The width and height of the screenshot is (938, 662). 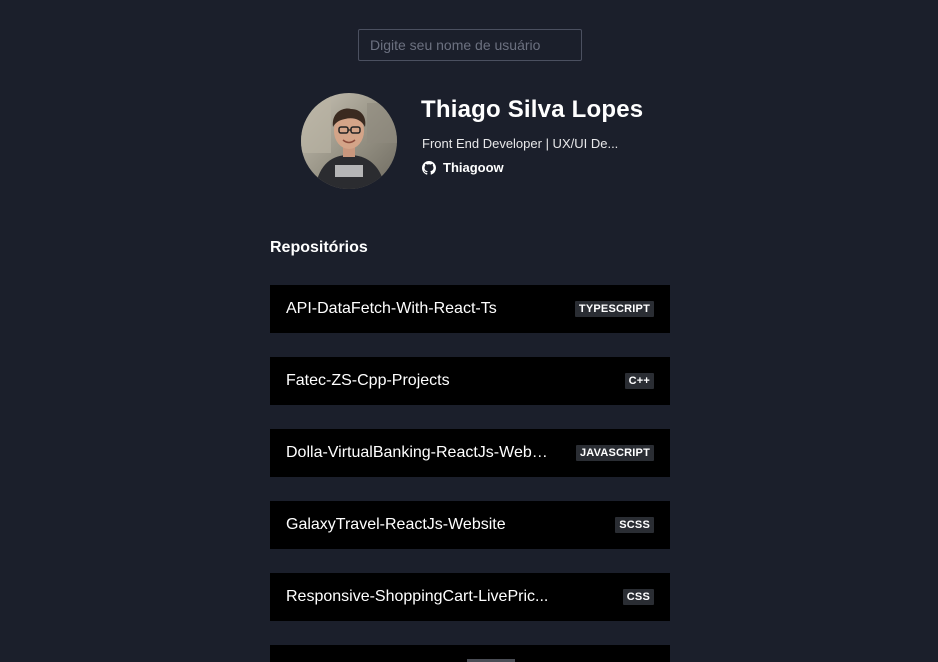 I want to click on github-profile-link: Thiagoow, so click(x=463, y=167).